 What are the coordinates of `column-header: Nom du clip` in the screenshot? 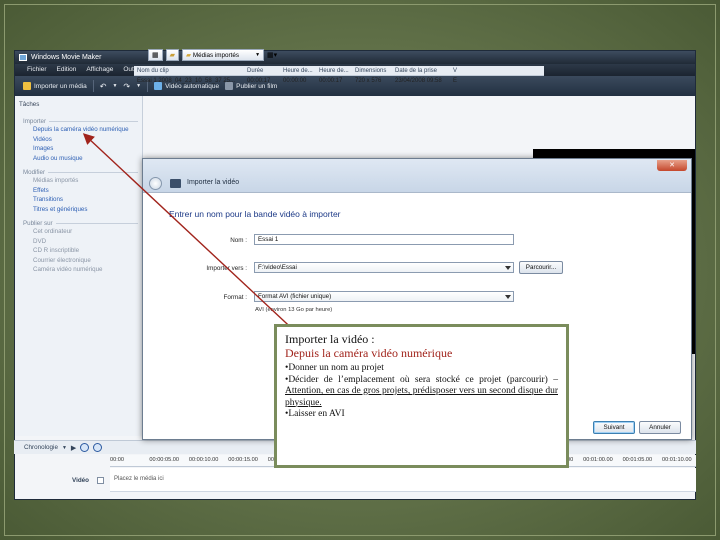 It's located at (189, 70).